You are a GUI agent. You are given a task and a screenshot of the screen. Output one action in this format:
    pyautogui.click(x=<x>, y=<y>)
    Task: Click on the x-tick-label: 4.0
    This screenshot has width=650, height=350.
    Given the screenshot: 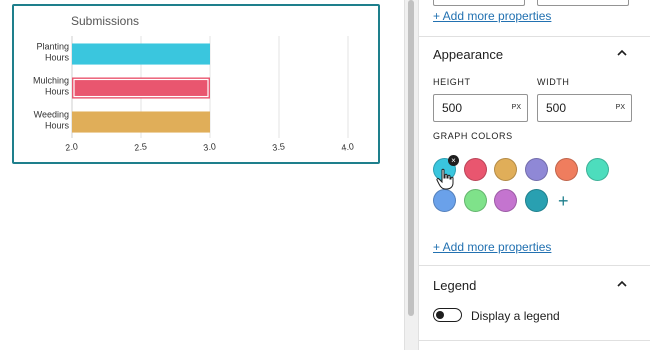 What is the action you would take?
    pyautogui.click(x=348, y=147)
    